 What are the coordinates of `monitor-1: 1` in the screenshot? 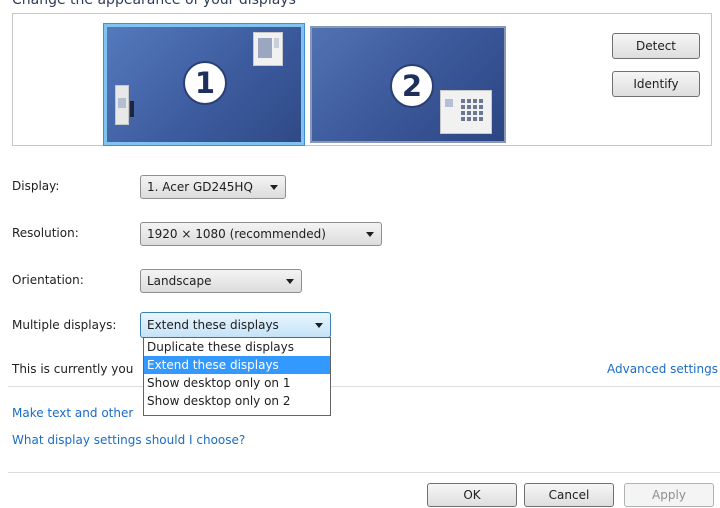 It's located at (204, 84).